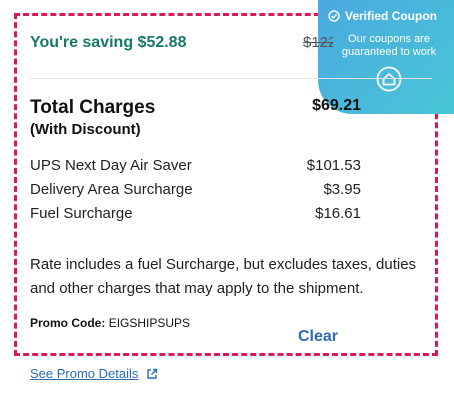  What do you see at coordinates (93, 107) in the screenshot?
I see `total-charges-label: Total Charges` at bounding box center [93, 107].